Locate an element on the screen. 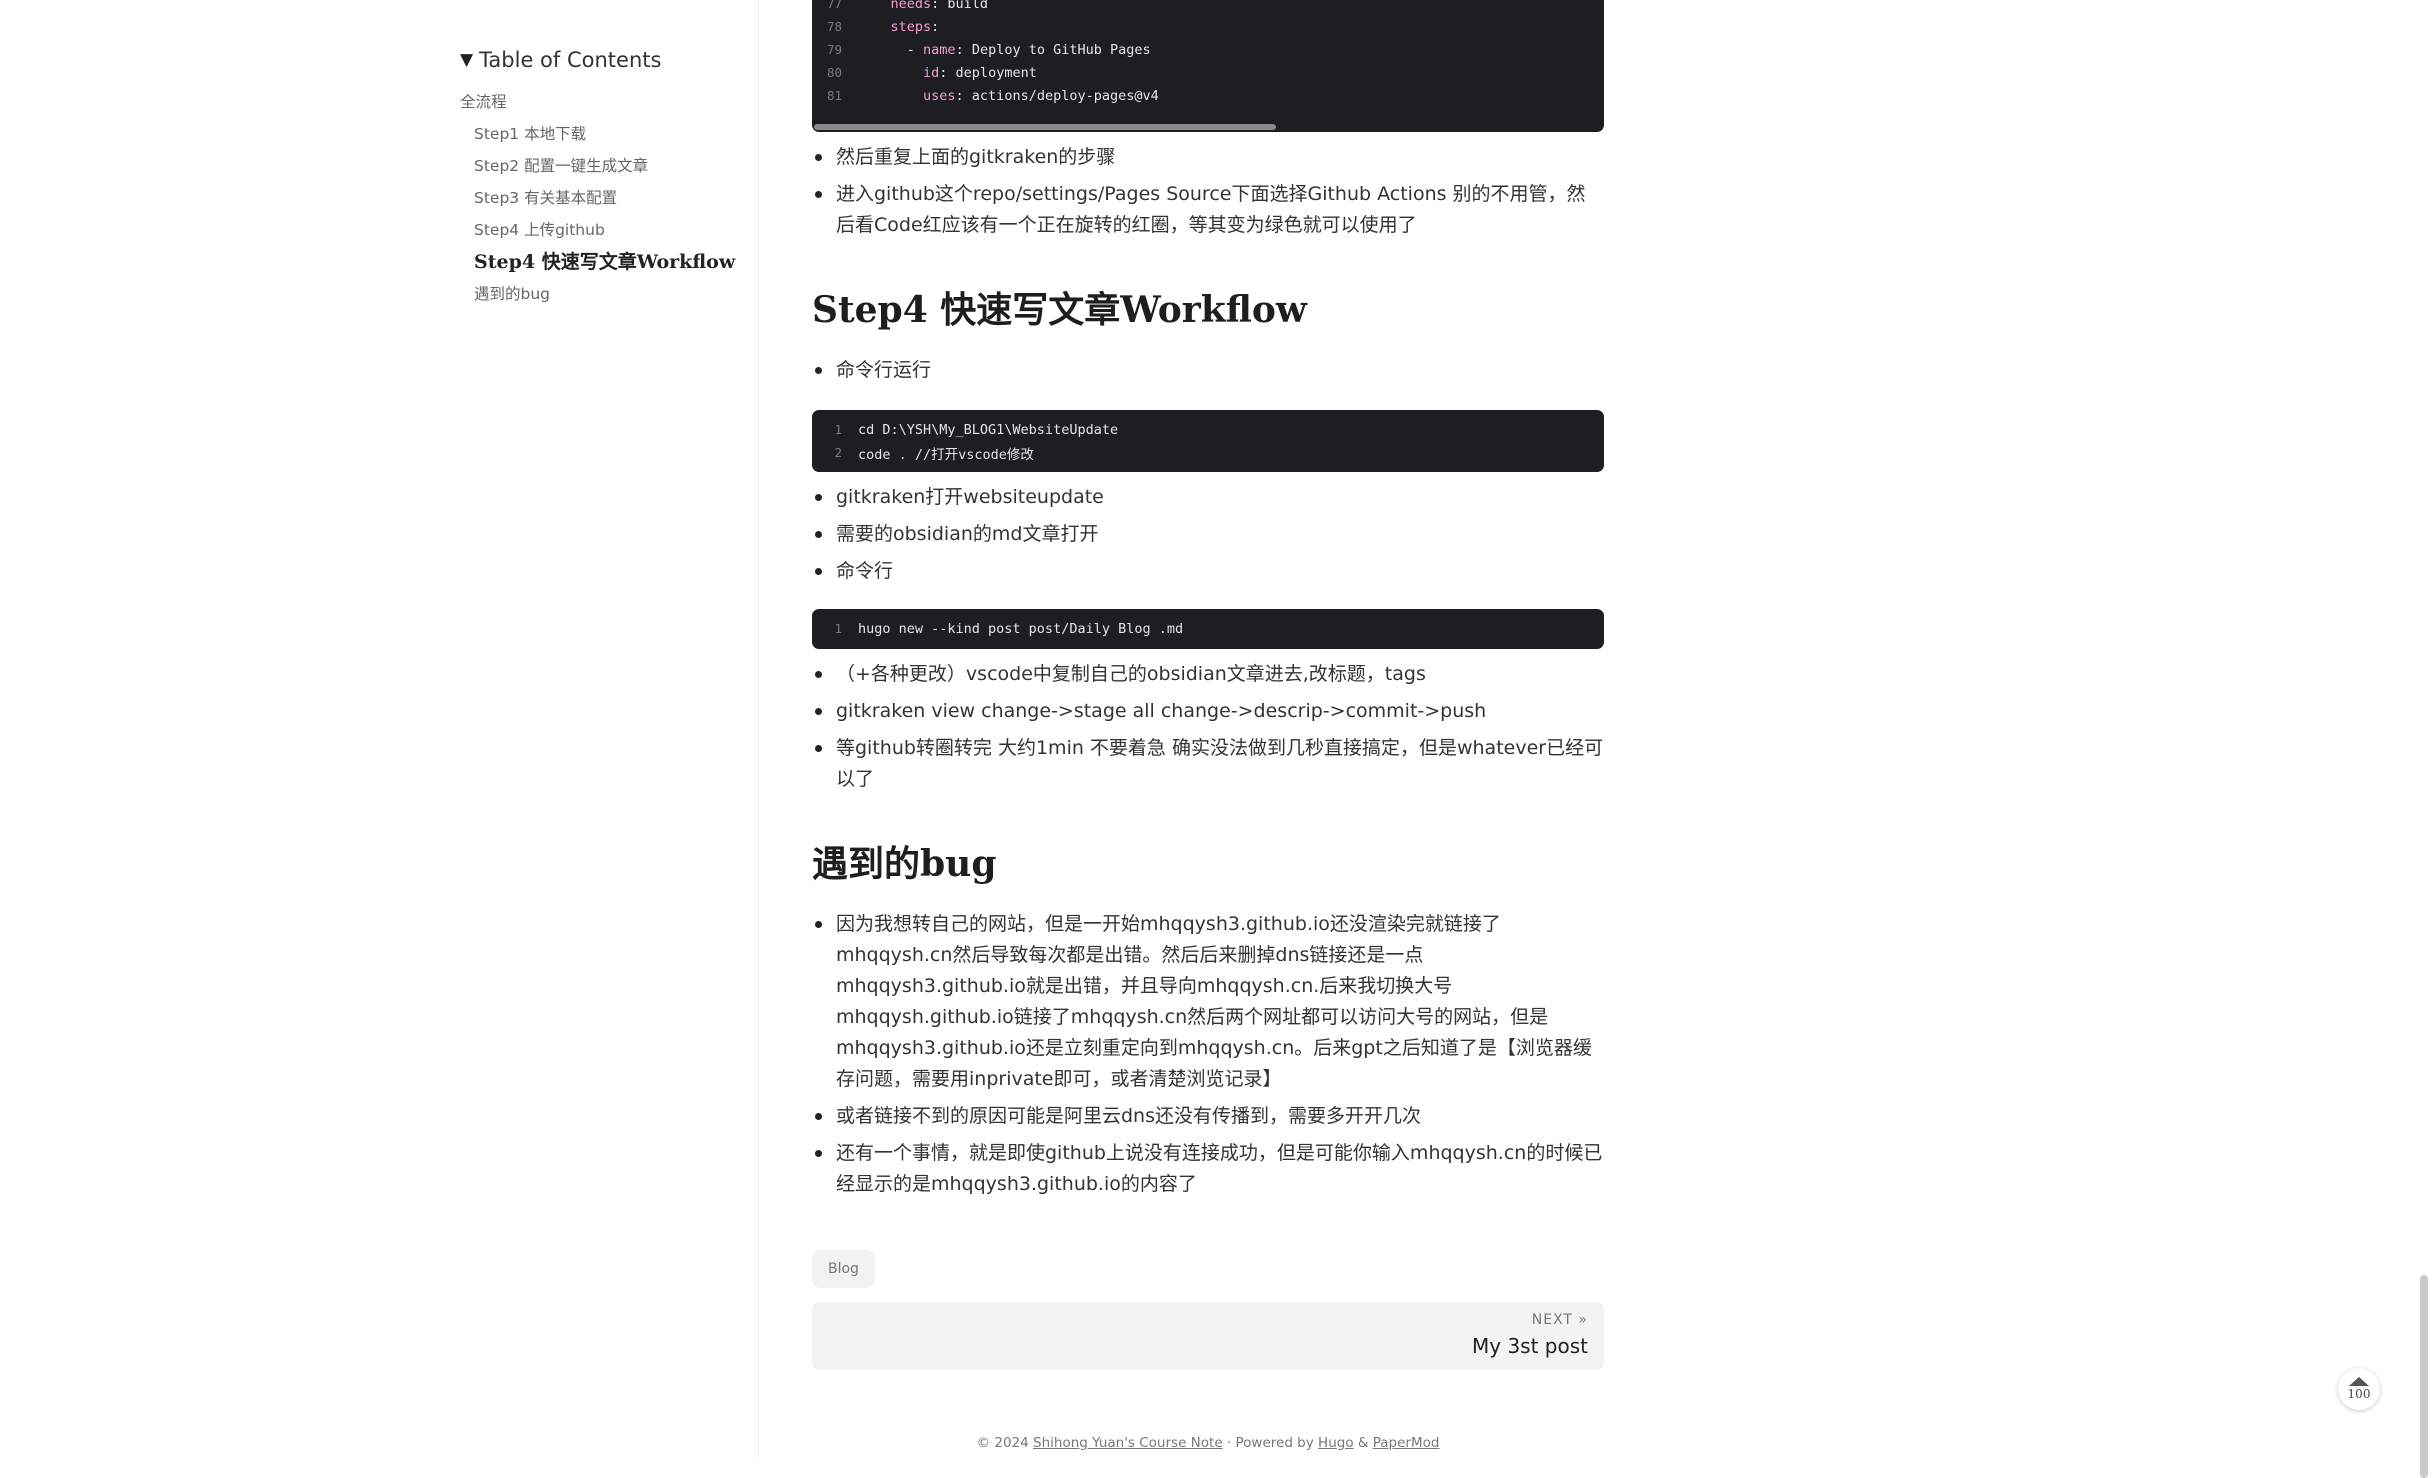 Image resolution: width=2436 pixels, height=1478 pixels. toc-toggle: ▼ Table of Contents is located at coordinates (610, 60).